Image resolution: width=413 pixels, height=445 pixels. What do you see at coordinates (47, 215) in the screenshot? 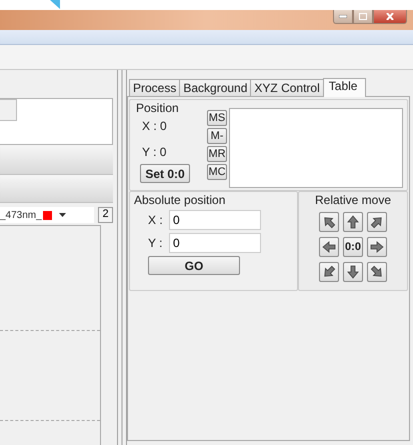
I see `channel-dropdown: _473nm_` at bounding box center [47, 215].